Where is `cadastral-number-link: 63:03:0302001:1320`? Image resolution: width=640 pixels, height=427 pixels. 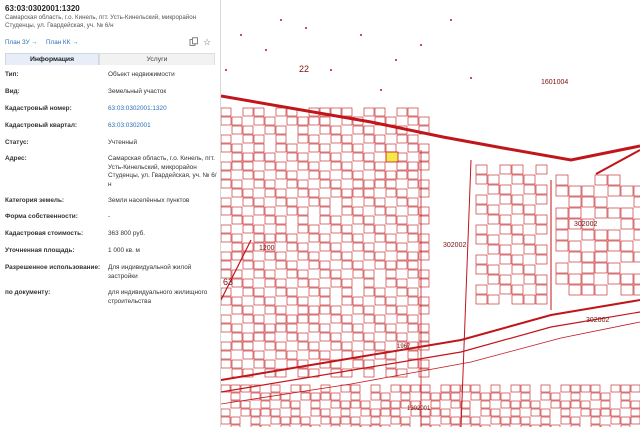
cadastral-number-link: 63:03:0302001:1320 is located at coordinates (163, 109).